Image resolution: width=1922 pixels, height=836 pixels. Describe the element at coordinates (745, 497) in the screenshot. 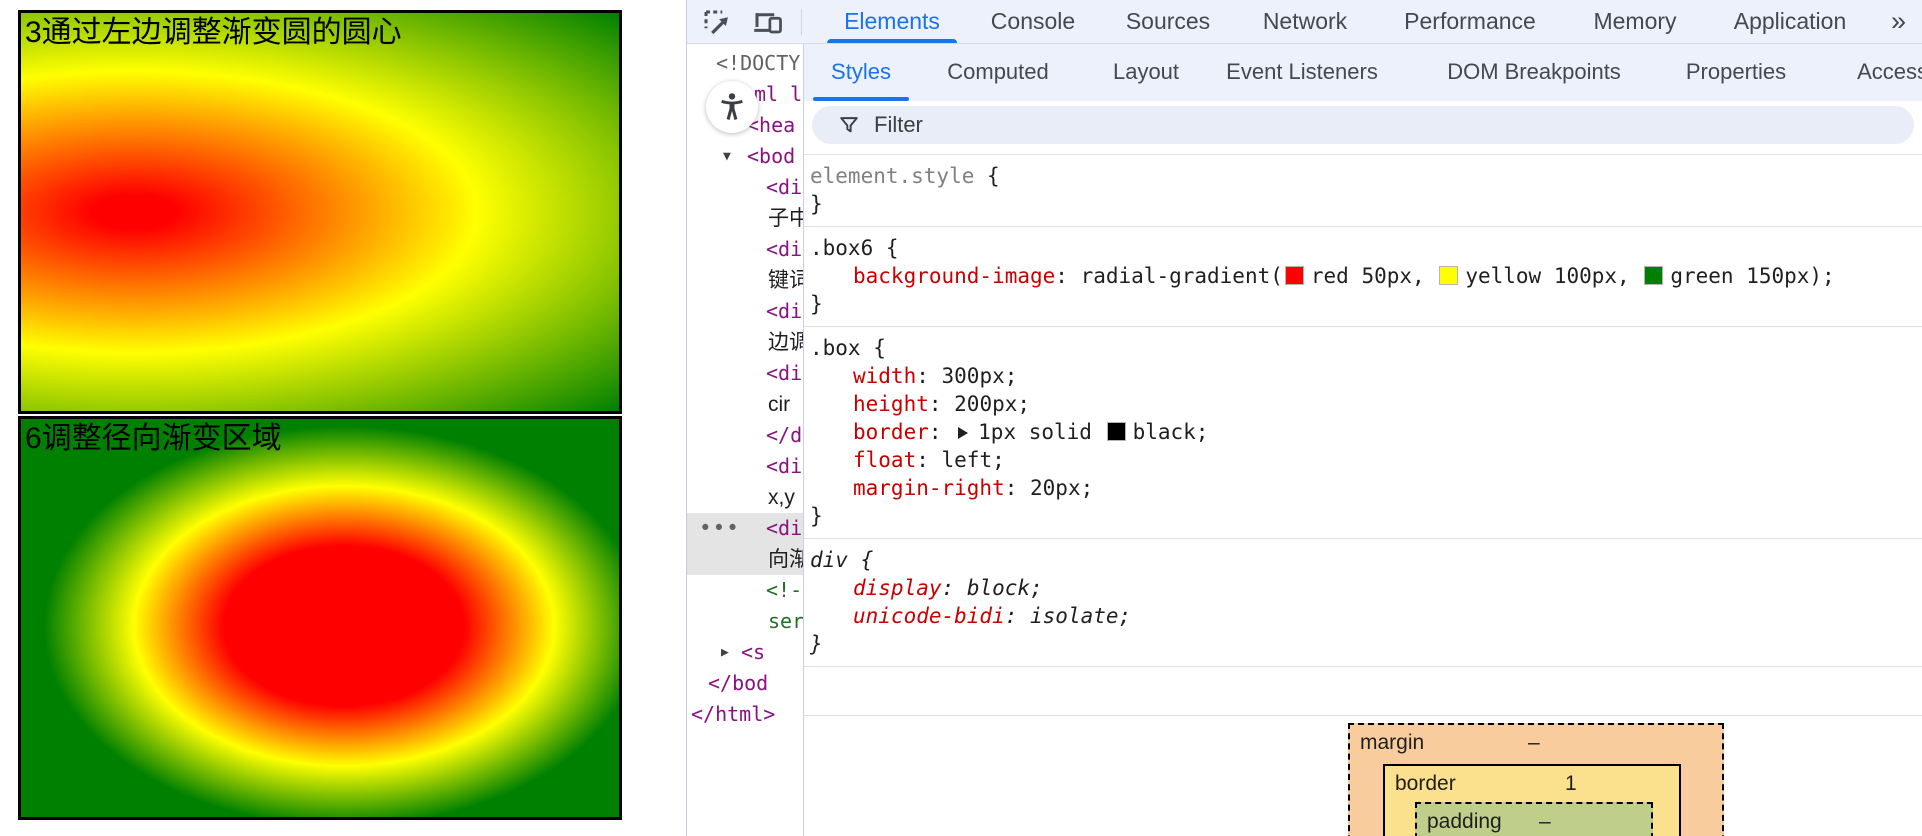

I see `dom-text-node: x,y` at that location.